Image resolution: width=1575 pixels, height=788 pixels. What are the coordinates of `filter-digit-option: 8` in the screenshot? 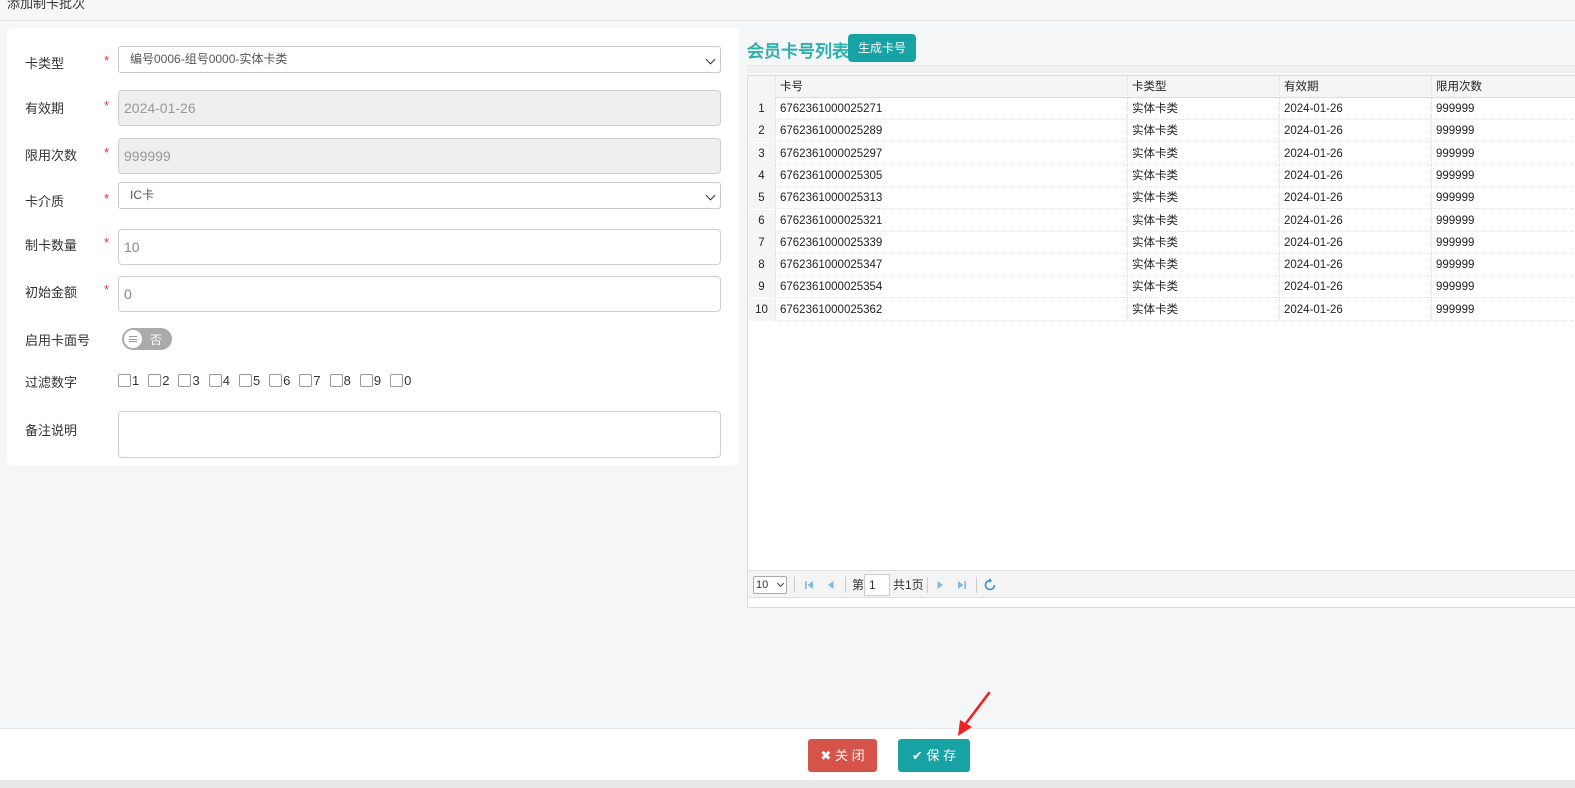 It's located at (340, 380).